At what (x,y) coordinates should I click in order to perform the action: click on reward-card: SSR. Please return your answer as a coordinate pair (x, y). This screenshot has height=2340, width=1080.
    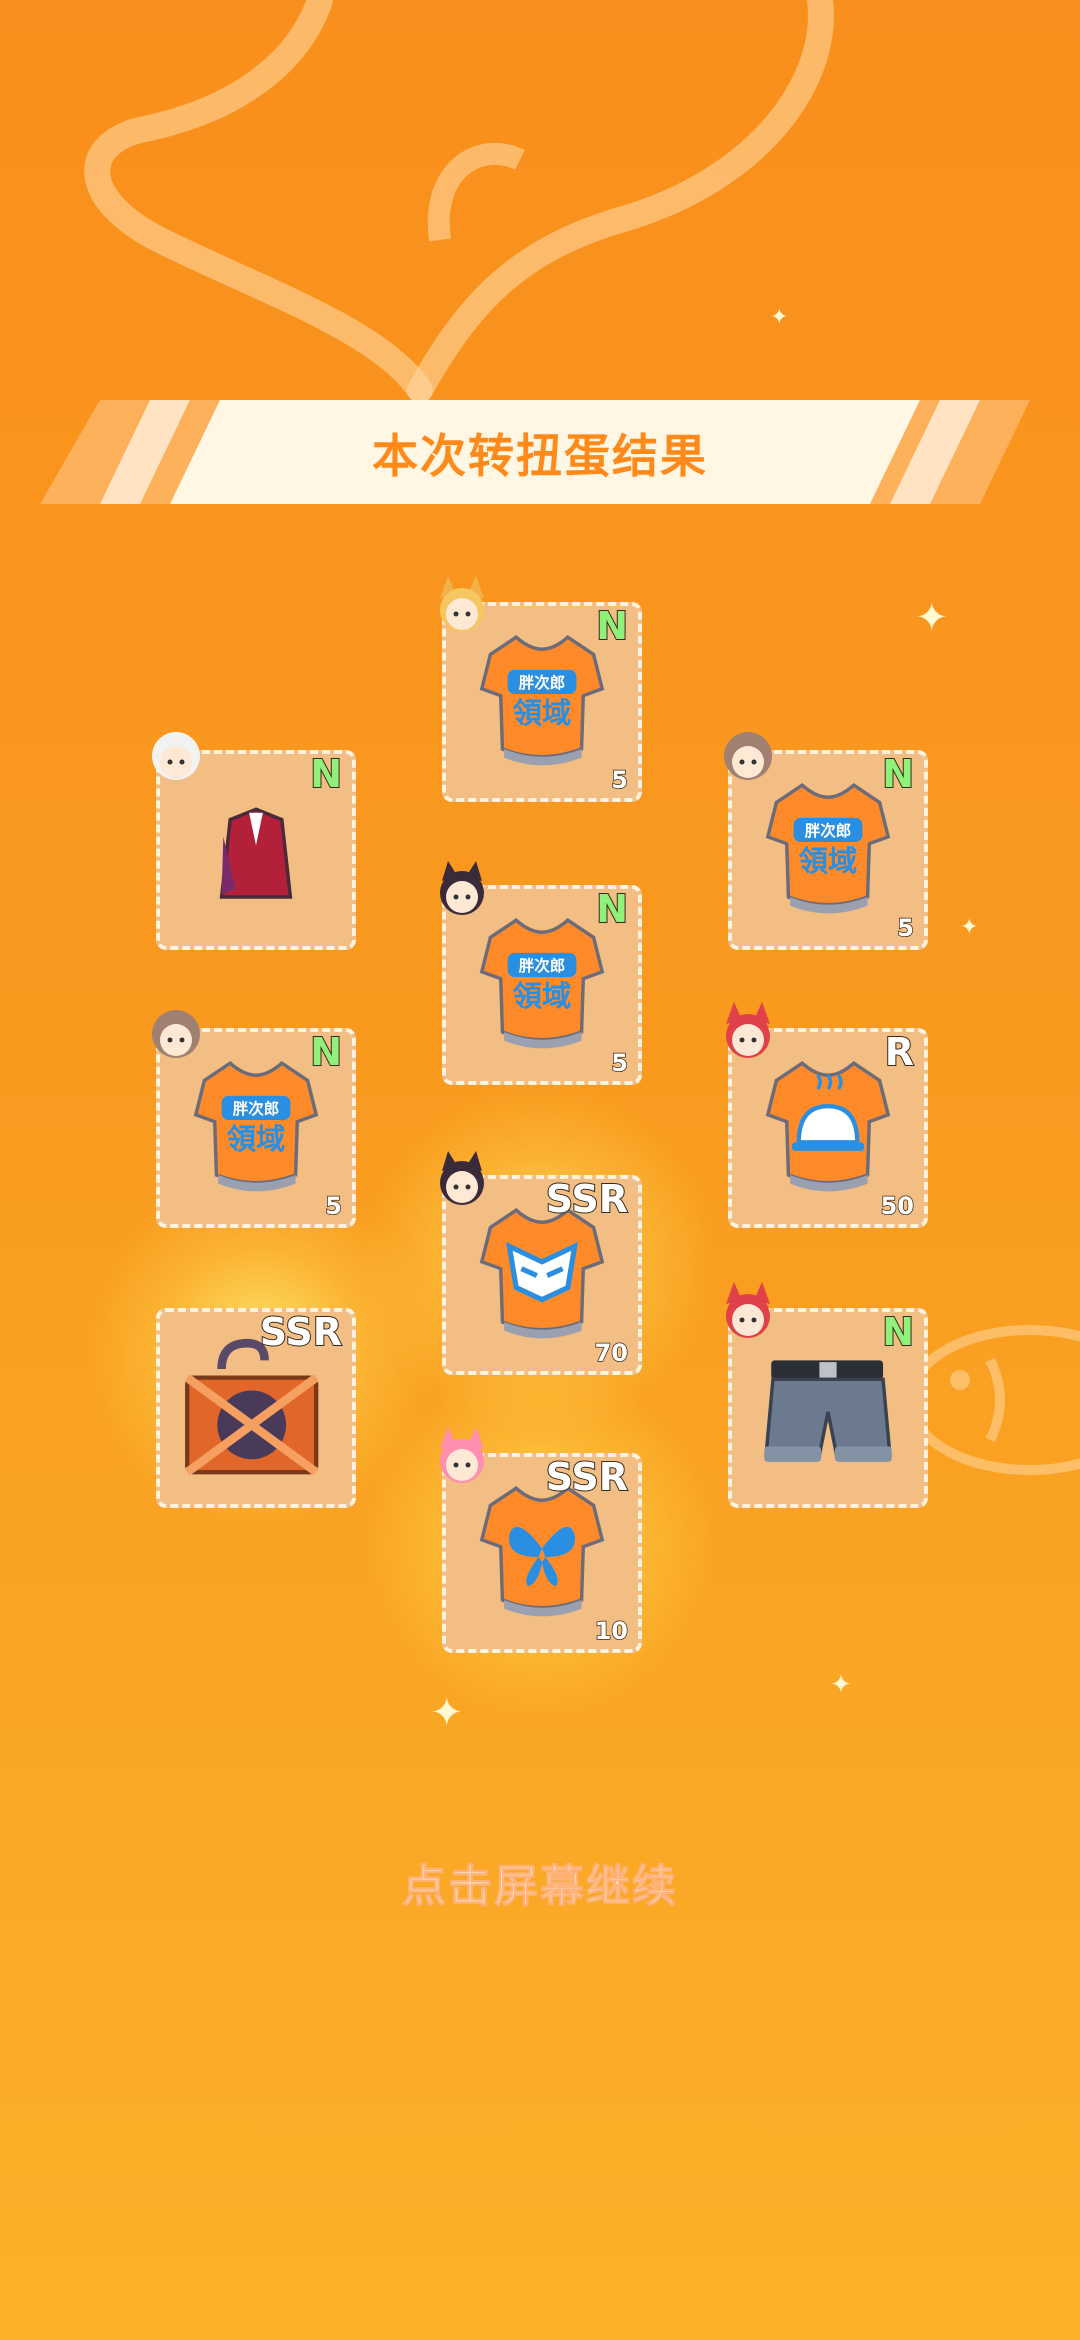
    Looking at the image, I should click on (256, 1408).